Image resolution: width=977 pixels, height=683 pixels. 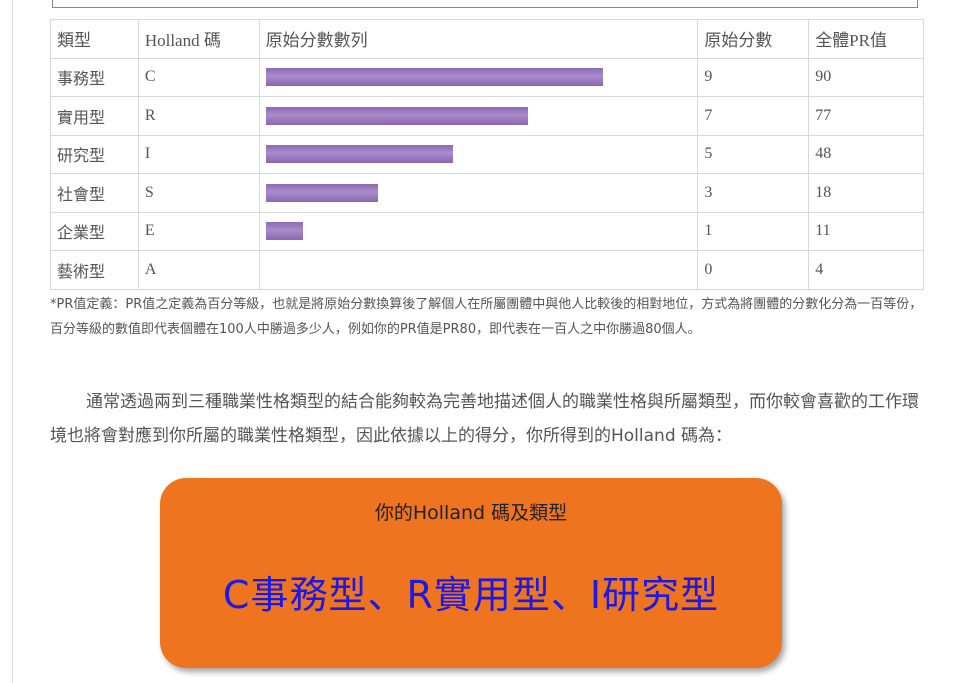 I want to click on table-header-row: 類型 Holland 碼 原始分數數列 原始分數 全體PR值, so click(x=487, y=39).